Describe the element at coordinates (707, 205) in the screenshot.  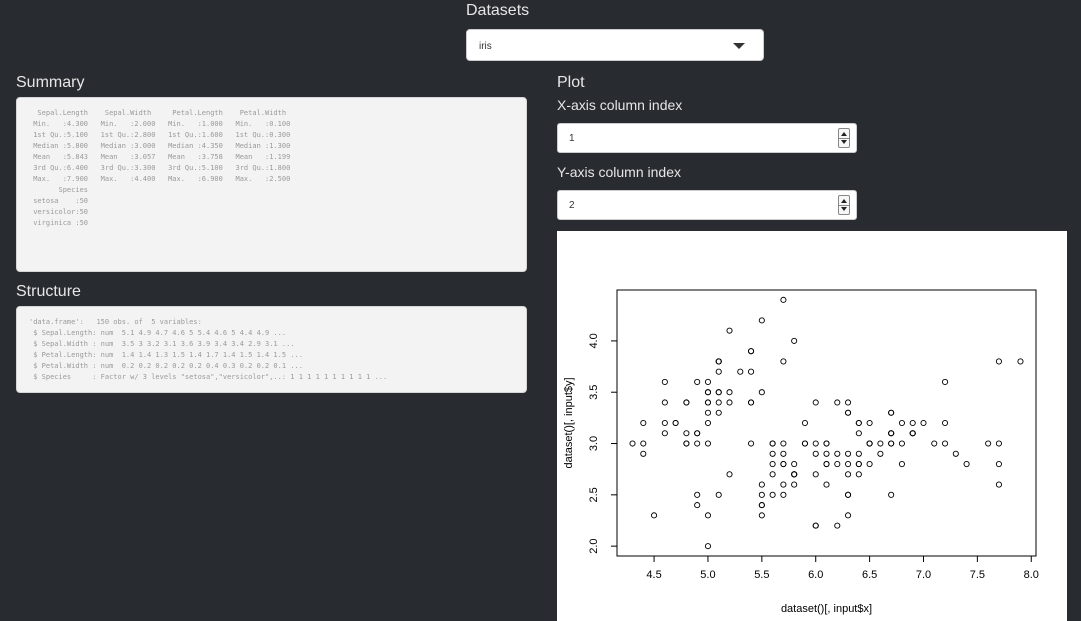
I see `y-column-input: 2` at that location.